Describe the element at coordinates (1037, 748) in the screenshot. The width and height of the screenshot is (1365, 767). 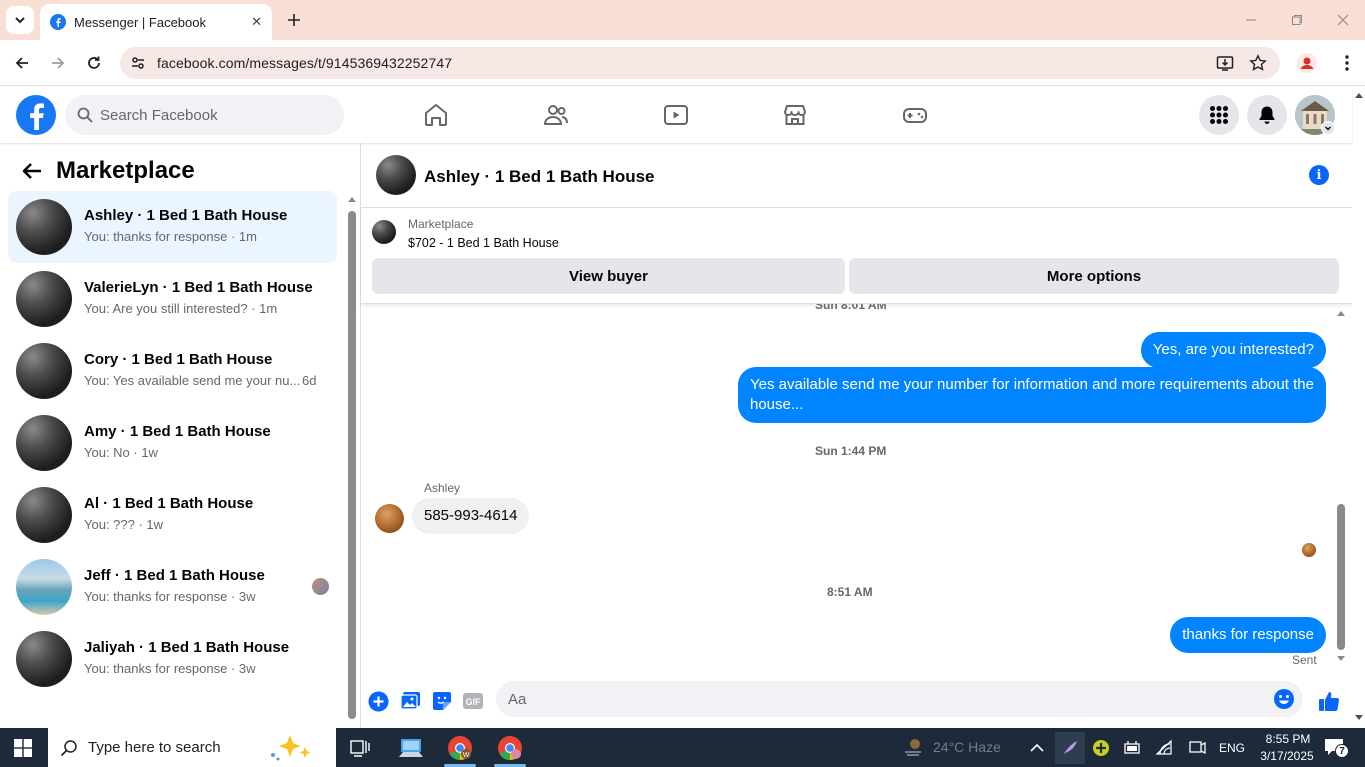
I see `show-hidden-icons-icon` at that location.